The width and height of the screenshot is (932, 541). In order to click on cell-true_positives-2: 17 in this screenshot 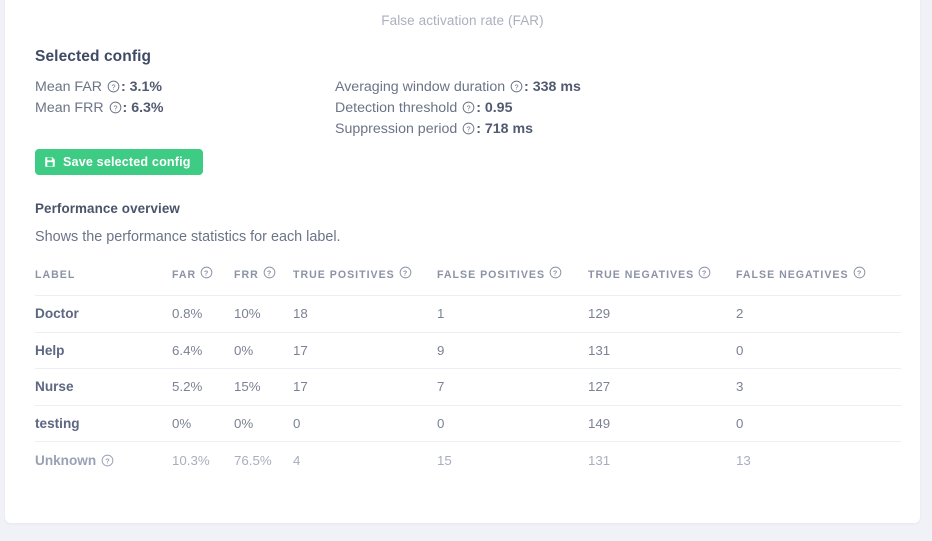, I will do `click(300, 387)`.